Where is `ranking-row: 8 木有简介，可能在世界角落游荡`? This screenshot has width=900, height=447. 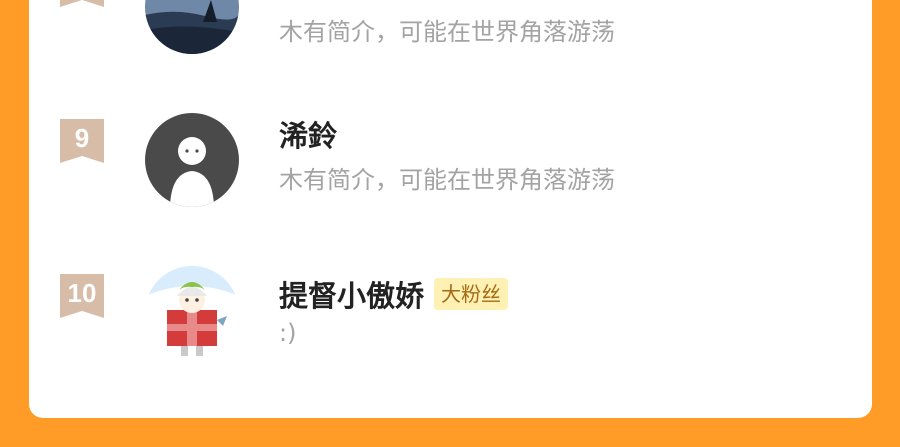
ranking-row: 8 木有简介，可能在世界角落游荡 is located at coordinates (450, 31).